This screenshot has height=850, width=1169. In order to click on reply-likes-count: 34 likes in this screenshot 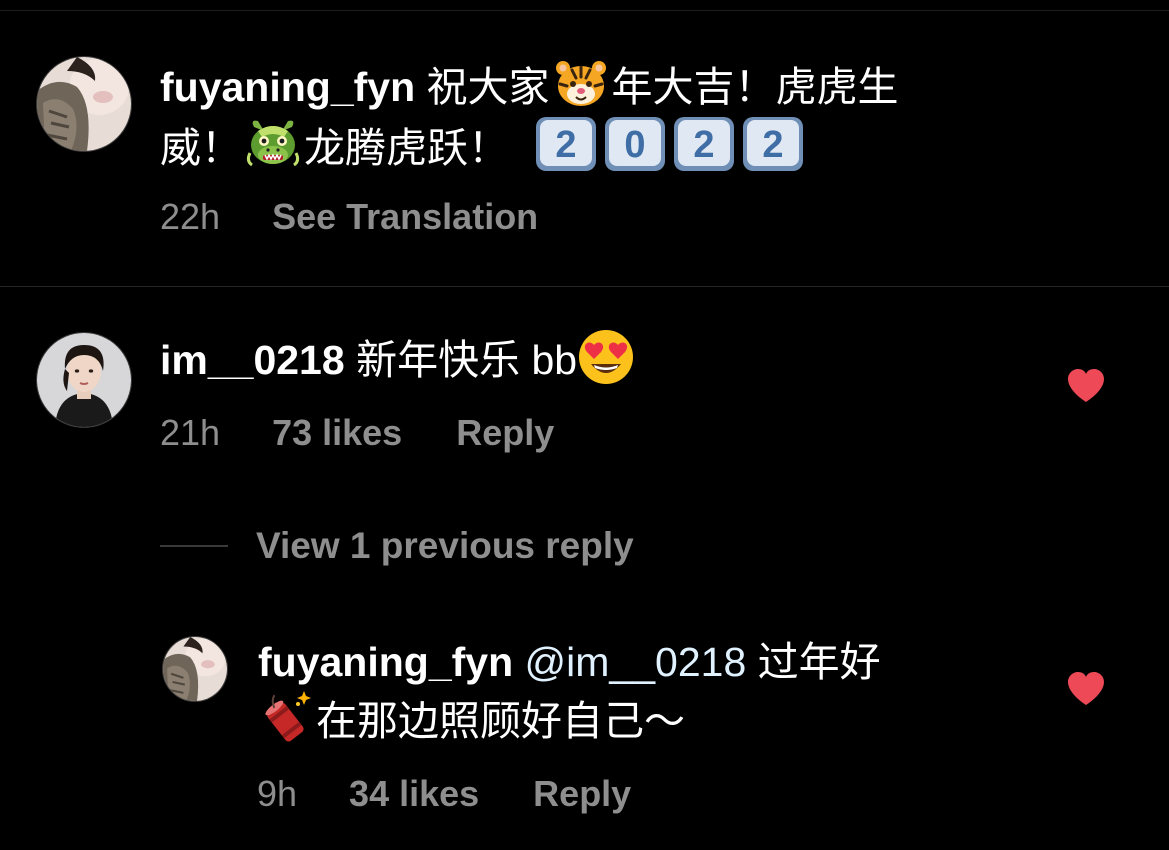, I will do `click(414, 793)`.